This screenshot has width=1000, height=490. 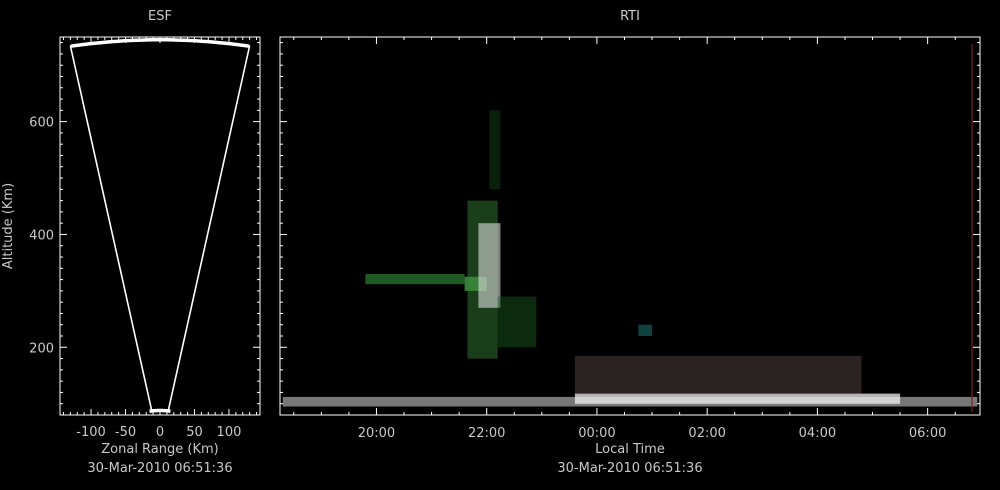 I want to click on esf-x-tick-label: 0, so click(x=160, y=432).